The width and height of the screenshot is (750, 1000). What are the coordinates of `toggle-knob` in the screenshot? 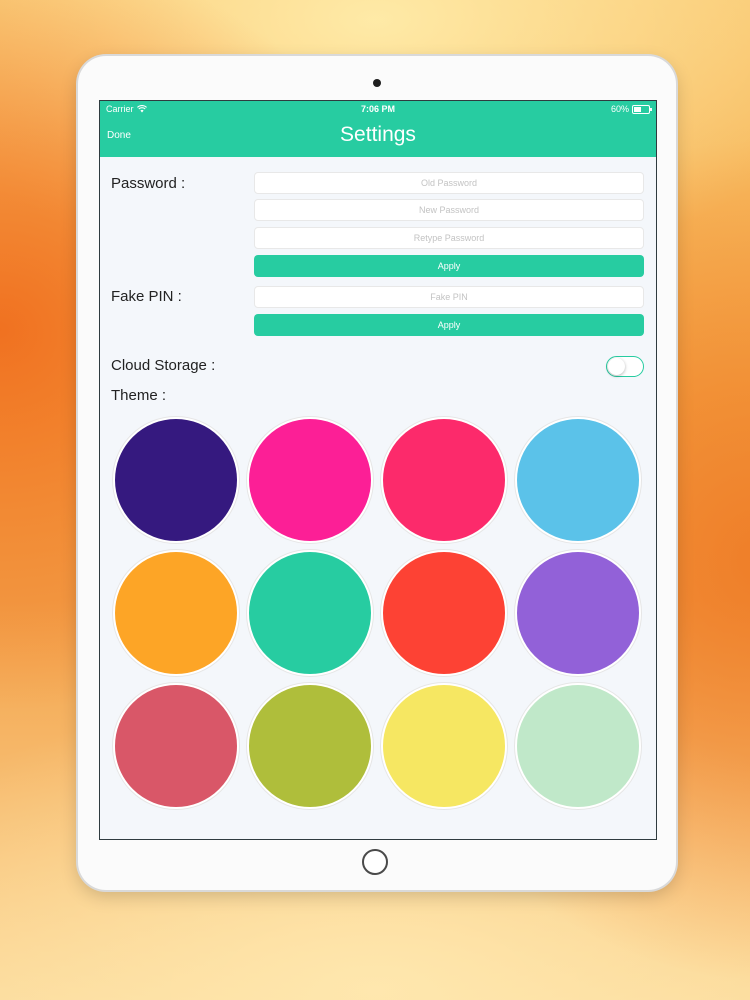 It's located at (616, 366).